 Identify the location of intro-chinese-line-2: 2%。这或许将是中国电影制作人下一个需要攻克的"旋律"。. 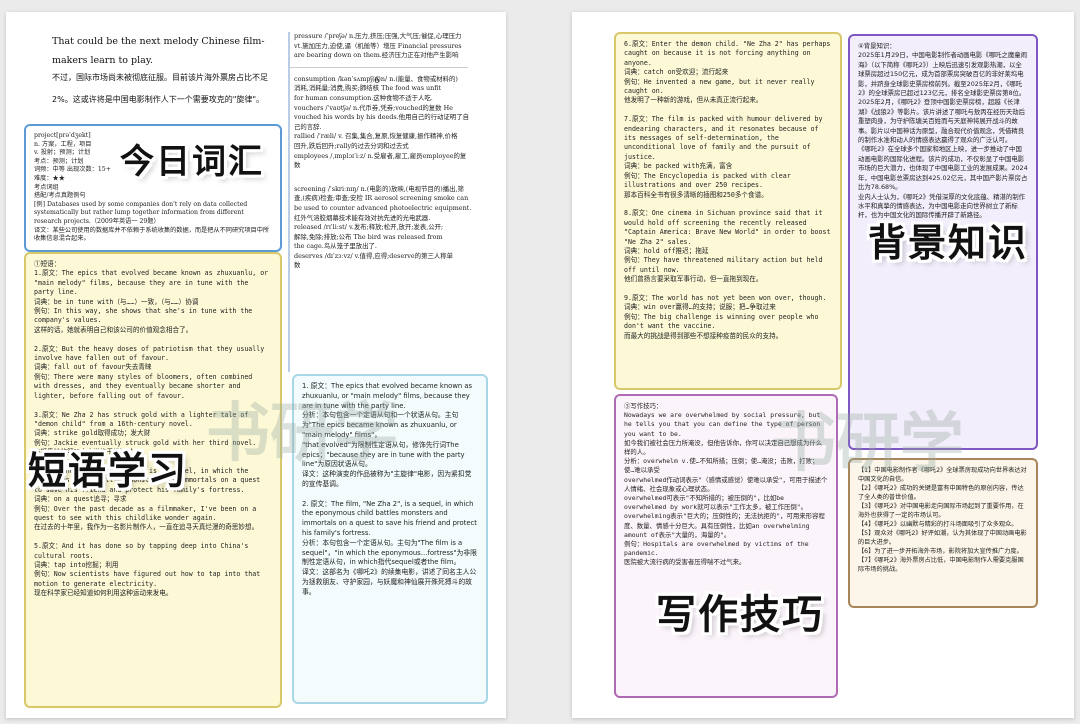
(158, 99).